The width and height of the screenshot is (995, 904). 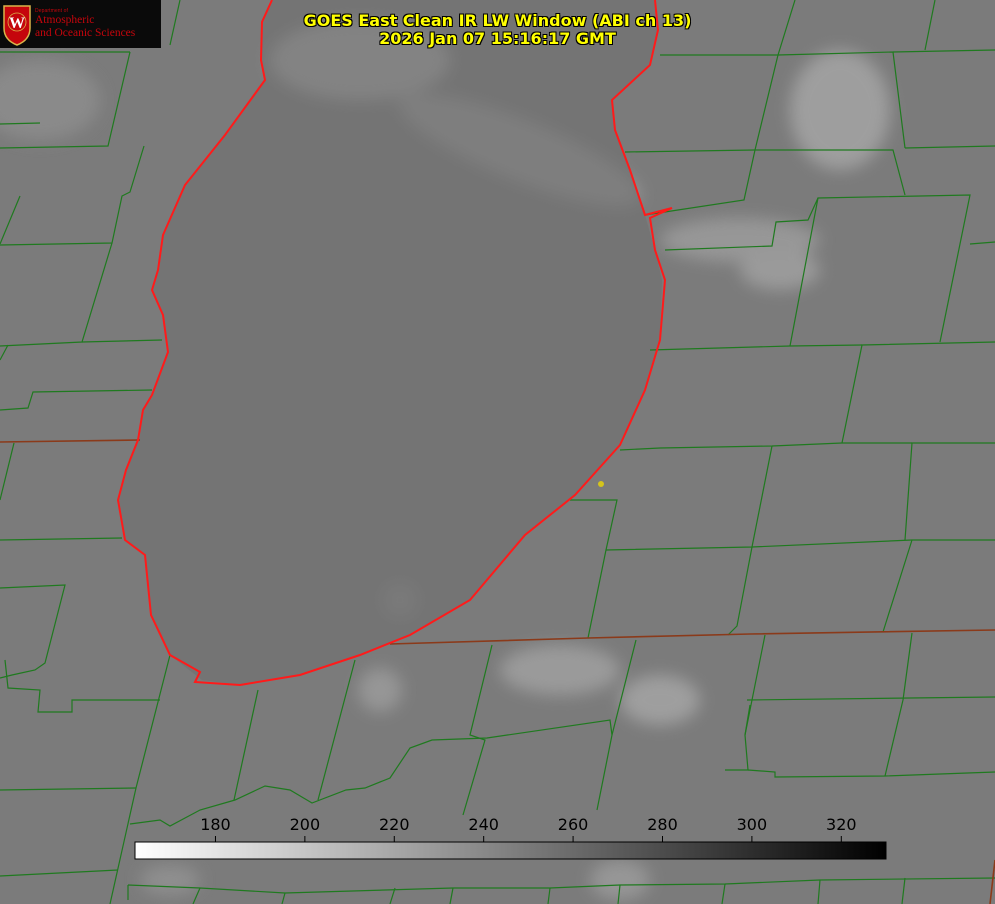 I want to click on title-timestamp: 2026 Jan 07 15:16:17 GMT, so click(x=497, y=38).